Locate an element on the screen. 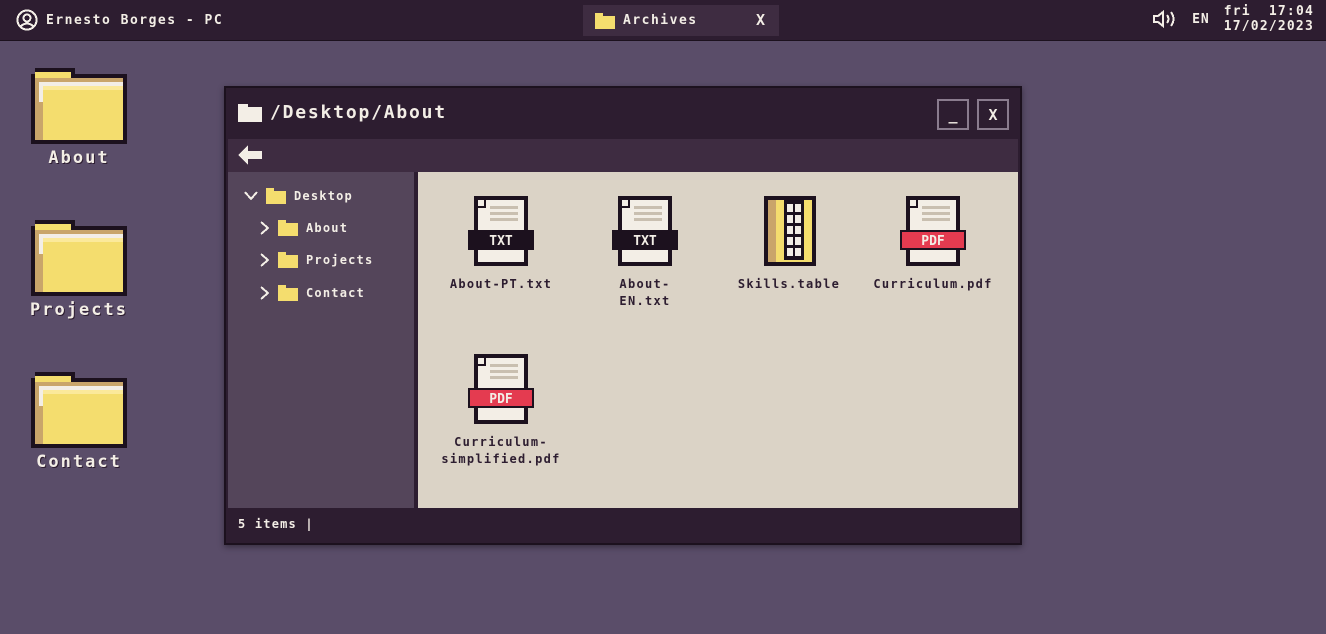 This screenshot has width=1326, height=634. file-name: Curriculum- simplified.pdf is located at coordinates (501, 450).